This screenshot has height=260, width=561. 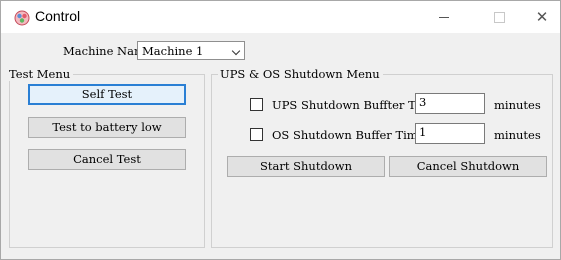 I want to click on app-icon, so click(x=22, y=18).